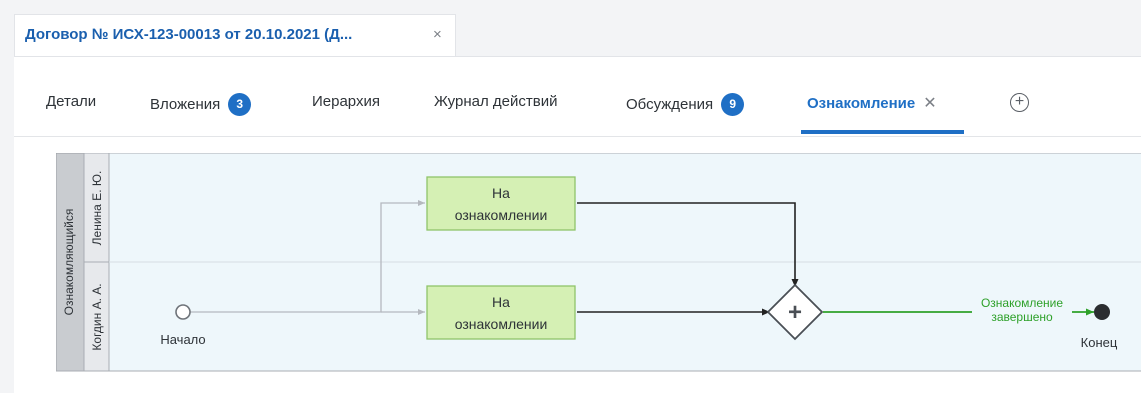 The width and height of the screenshot is (1141, 393). I want to click on count-badge: 3, so click(240, 104).